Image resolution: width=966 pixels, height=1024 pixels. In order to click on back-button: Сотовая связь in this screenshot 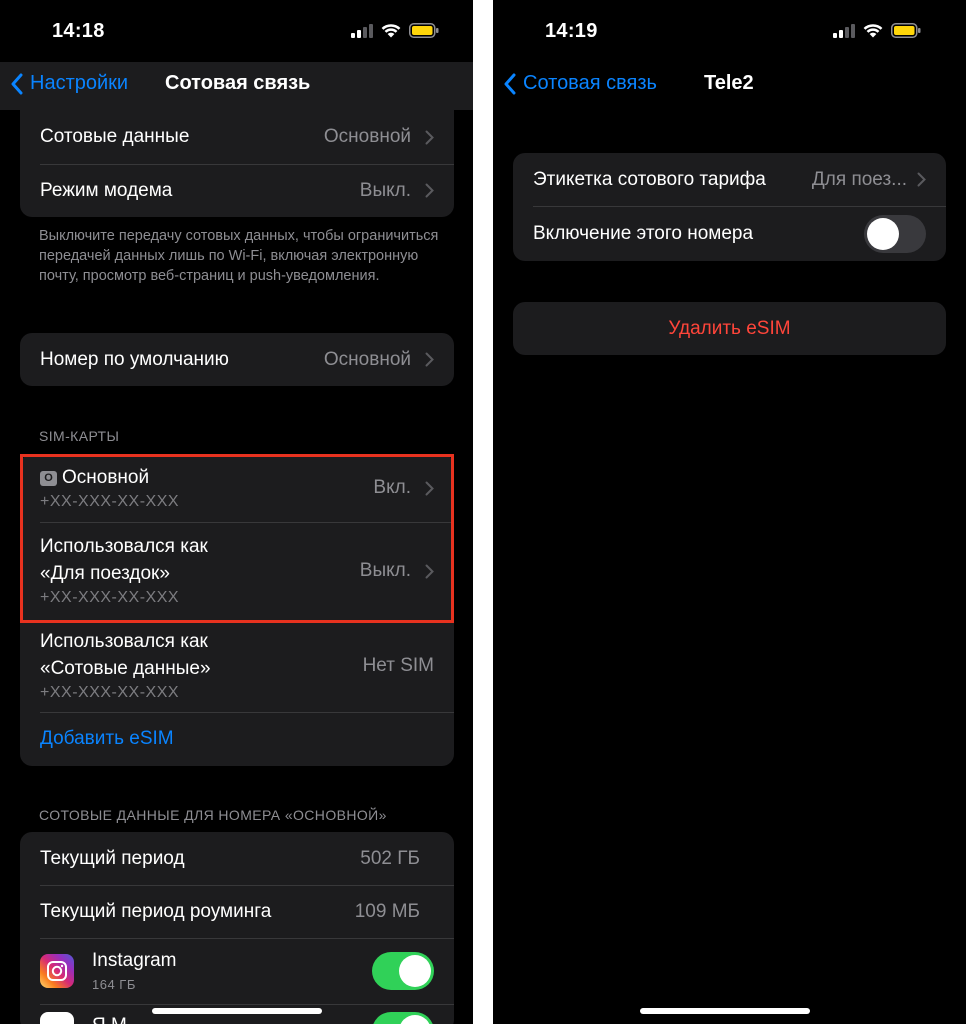, I will do `click(580, 83)`.